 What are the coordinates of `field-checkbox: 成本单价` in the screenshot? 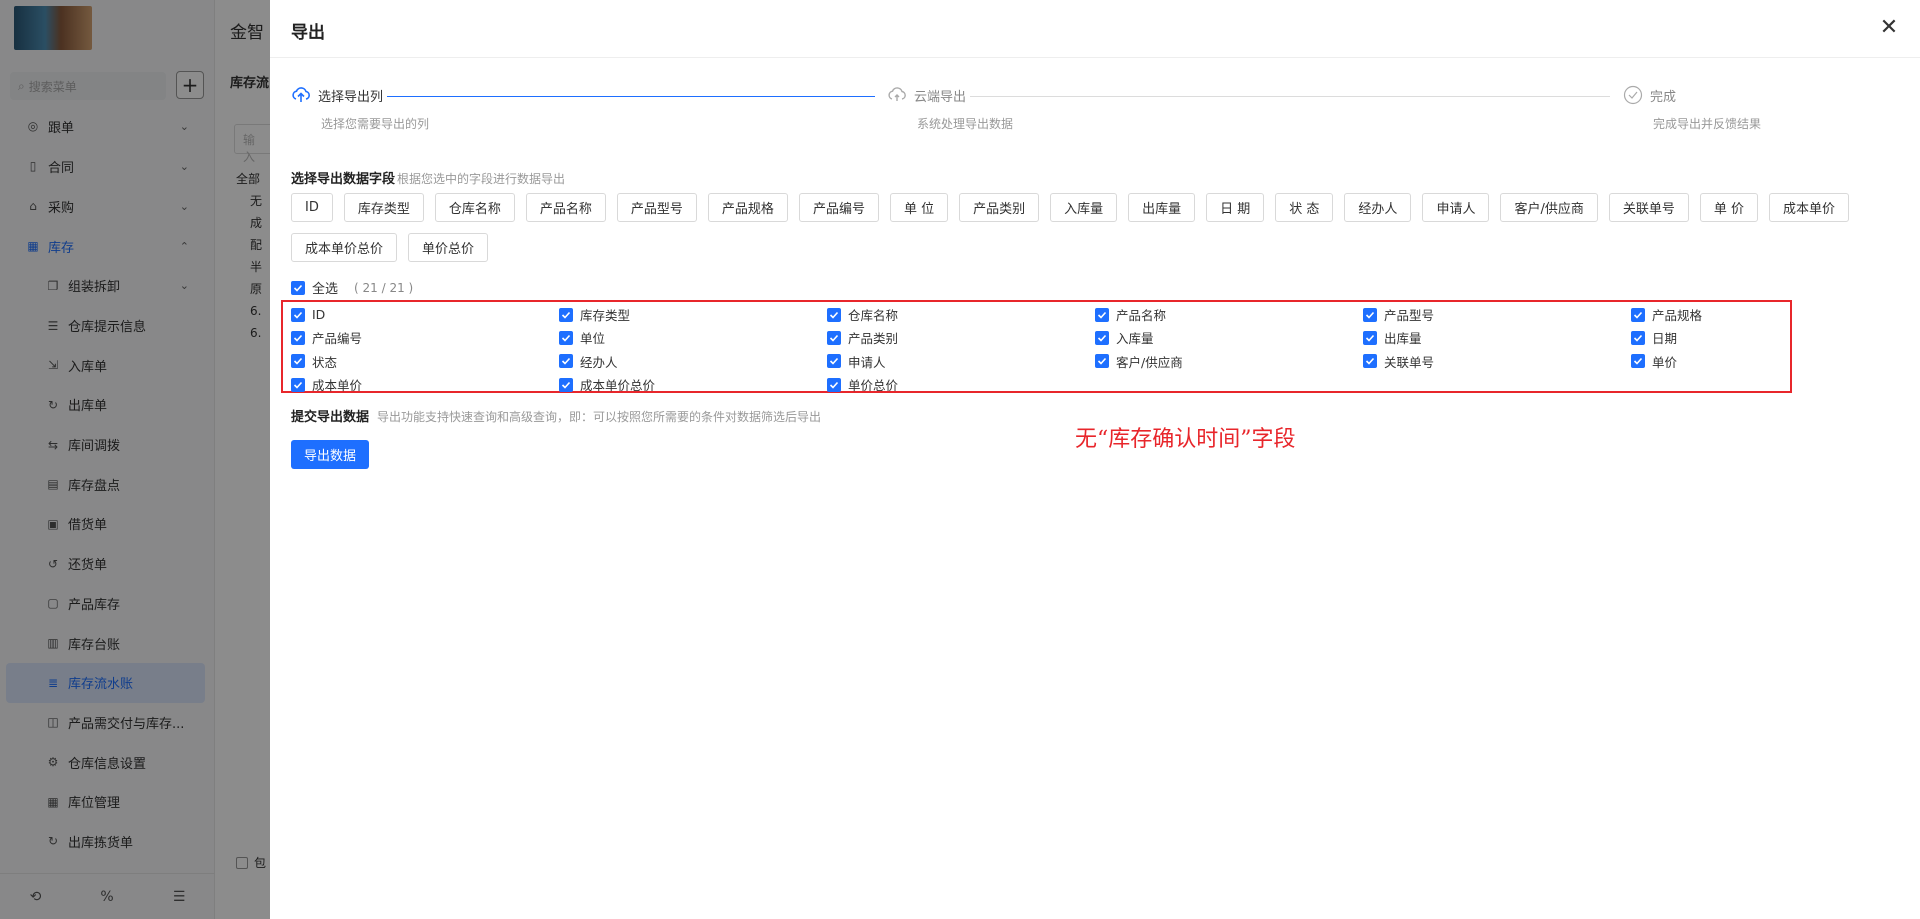 It's located at (425, 384).